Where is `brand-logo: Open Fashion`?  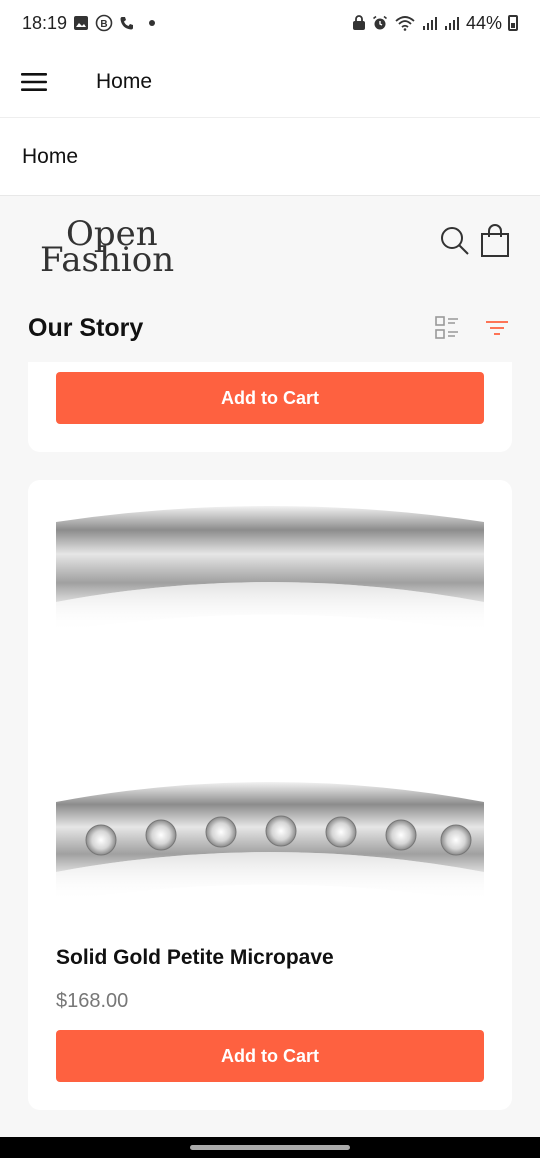
brand-logo: Open Fashion is located at coordinates (115, 248).